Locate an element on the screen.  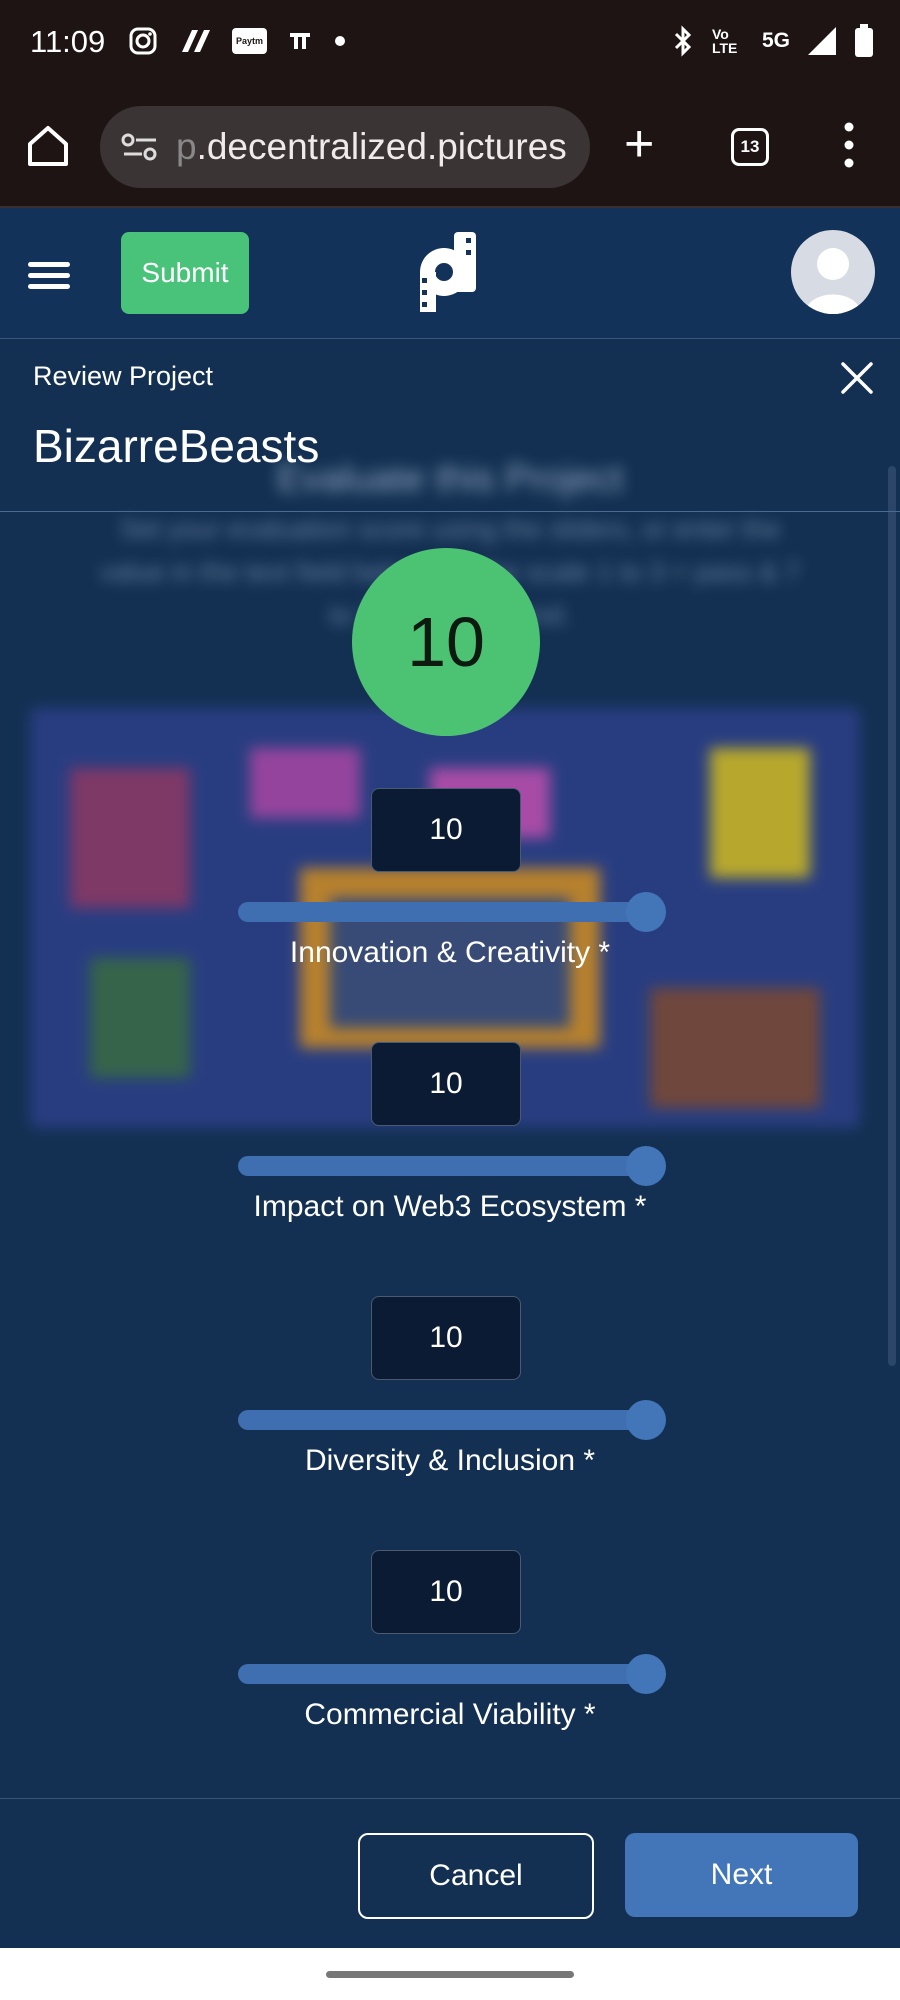
address-bar: p.decentralized.pictures is located at coordinates (345, 147).